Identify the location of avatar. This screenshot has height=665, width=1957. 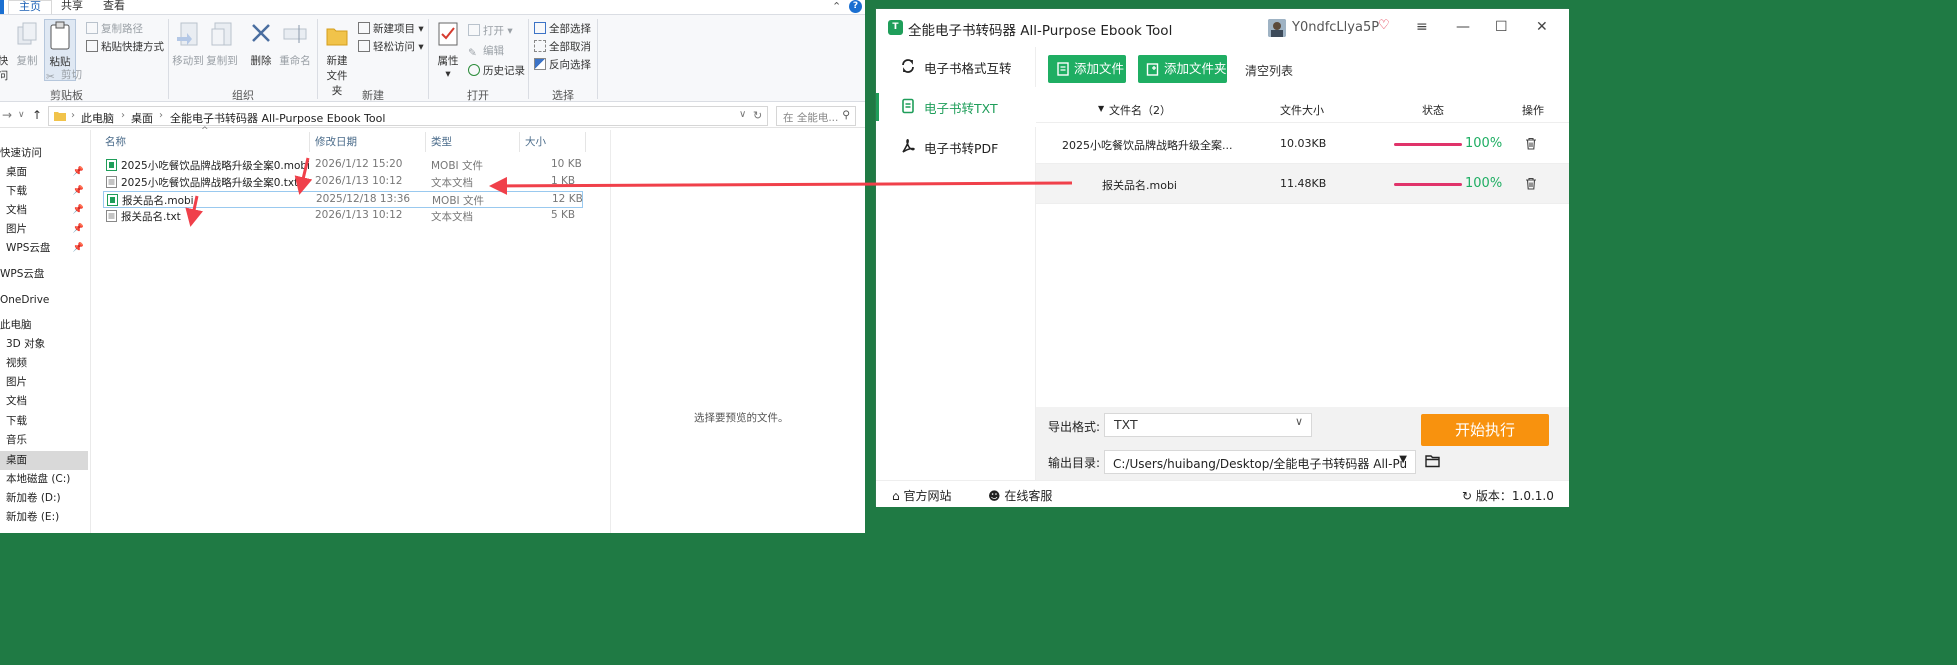
(1277, 28).